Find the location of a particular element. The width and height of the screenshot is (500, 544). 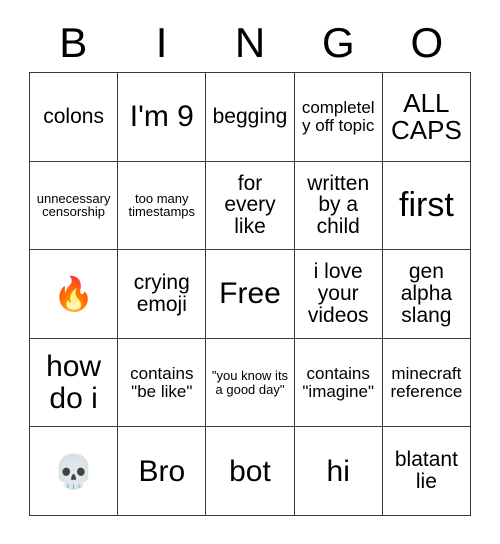

bingo-cell-label: minecraft reference is located at coordinates (426, 382).